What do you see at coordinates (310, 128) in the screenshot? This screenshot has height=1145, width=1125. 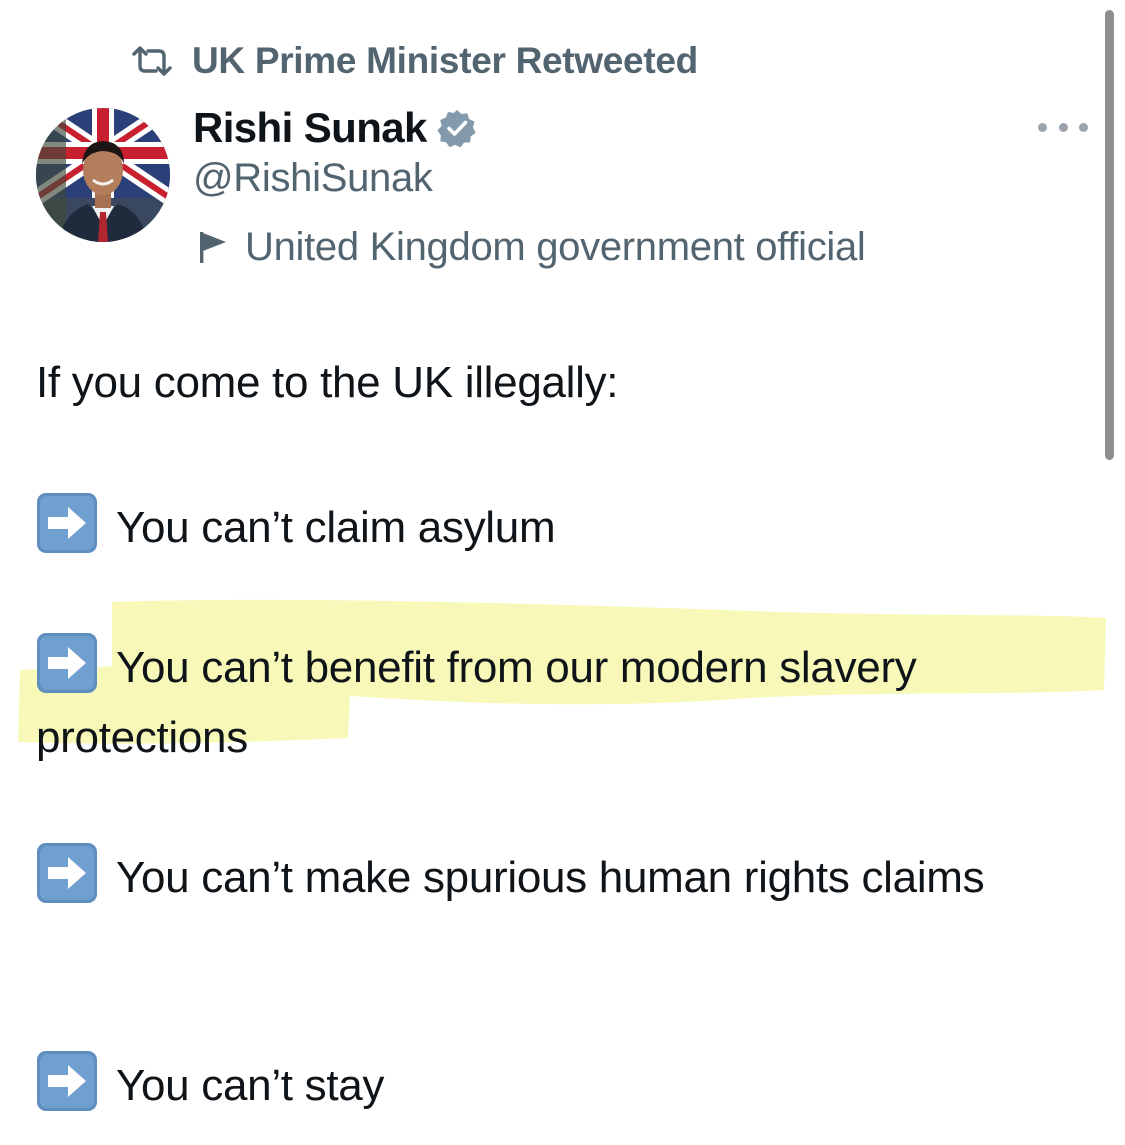 I see `author-name: Rishi Sunak` at bounding box center [310, 128].